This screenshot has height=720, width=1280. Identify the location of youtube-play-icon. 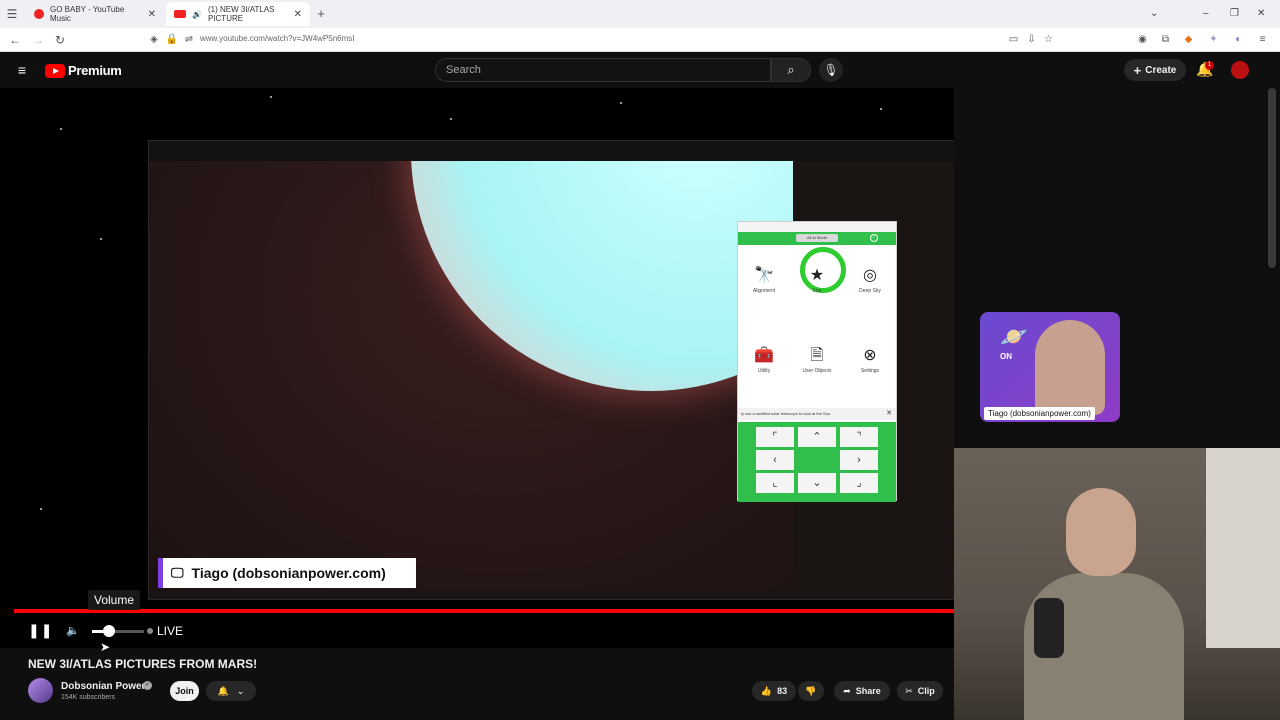
(55, 70).